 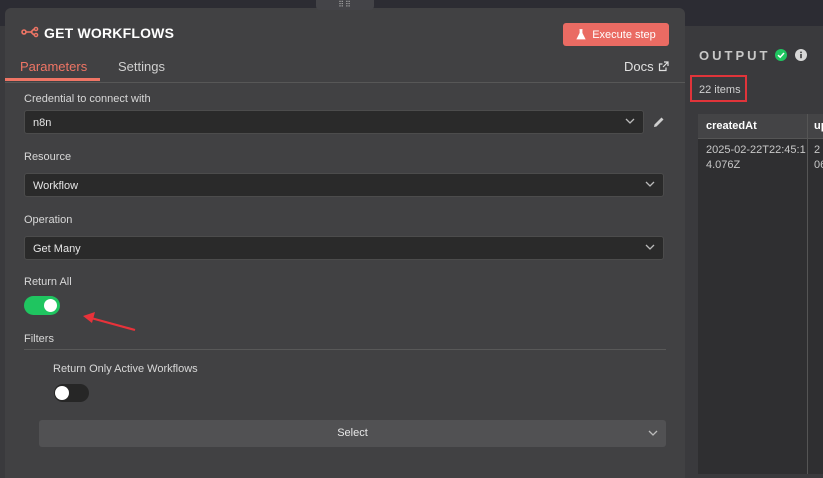 What do you see at coordinates (756, 157) in the screenshot?
I see `table-cell: 2025-02-22T22:45:14.076Z` at bounding box center [756, 157].